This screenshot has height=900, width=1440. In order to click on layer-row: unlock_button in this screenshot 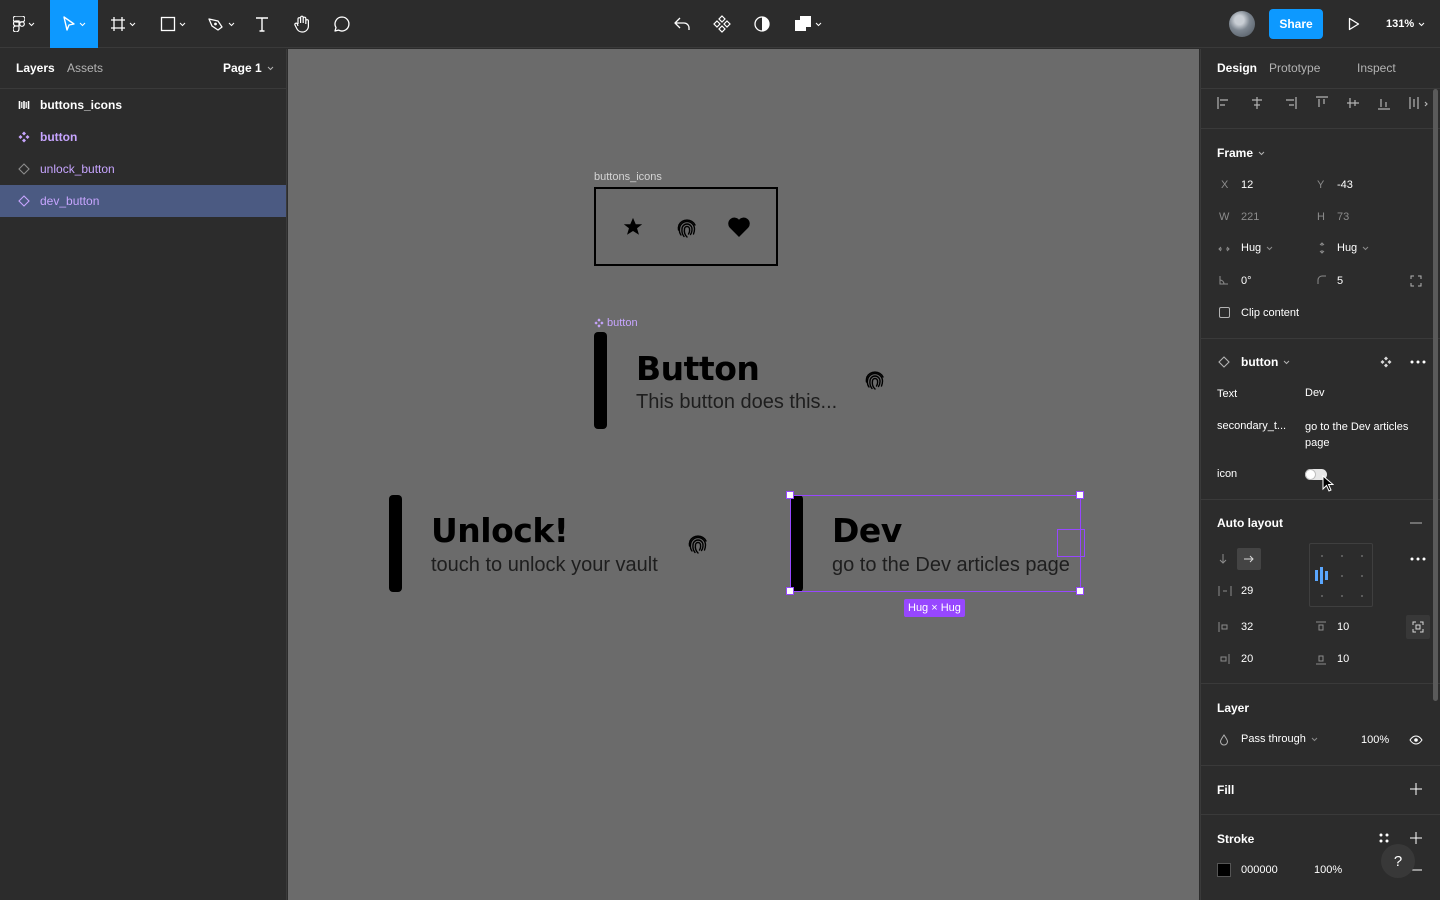, I will do `click(143, 169)`.